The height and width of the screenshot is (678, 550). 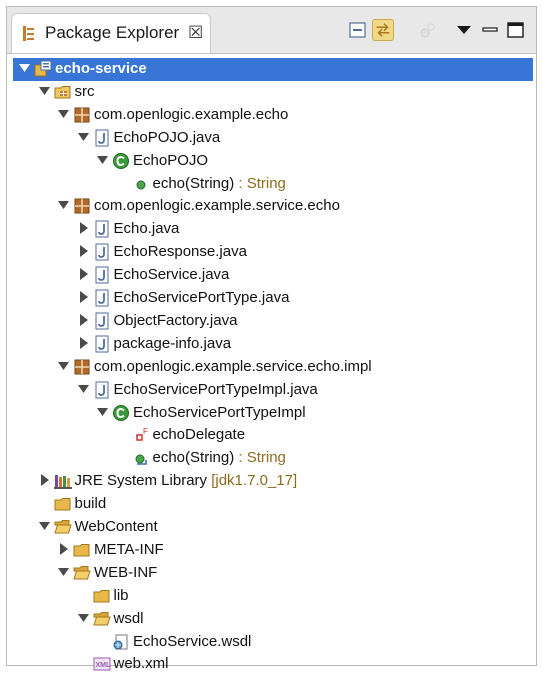 I want to click on package-explorer-icon, so click(x=28, y=33).